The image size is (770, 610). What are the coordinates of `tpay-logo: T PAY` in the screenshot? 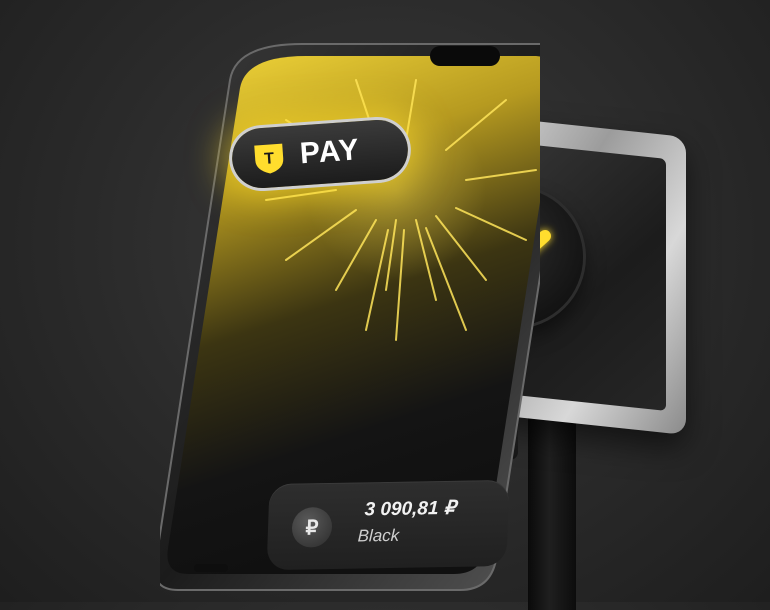 It's located at (320, 154).